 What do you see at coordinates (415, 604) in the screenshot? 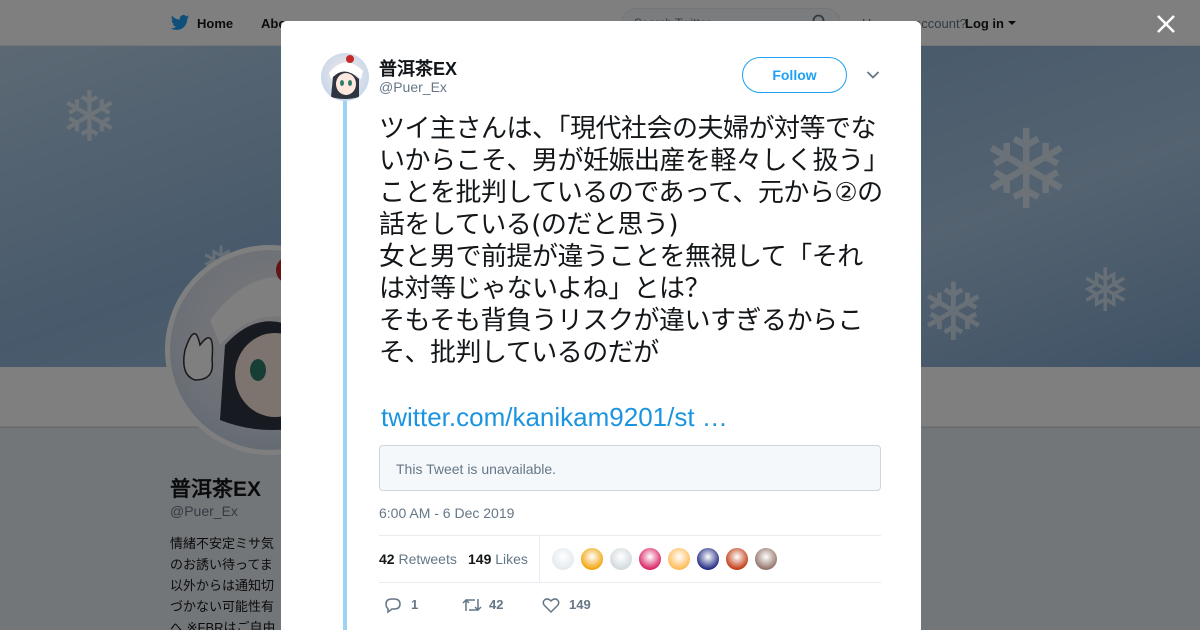
I see `reply-count: 1` at bounding box center [415, 604].